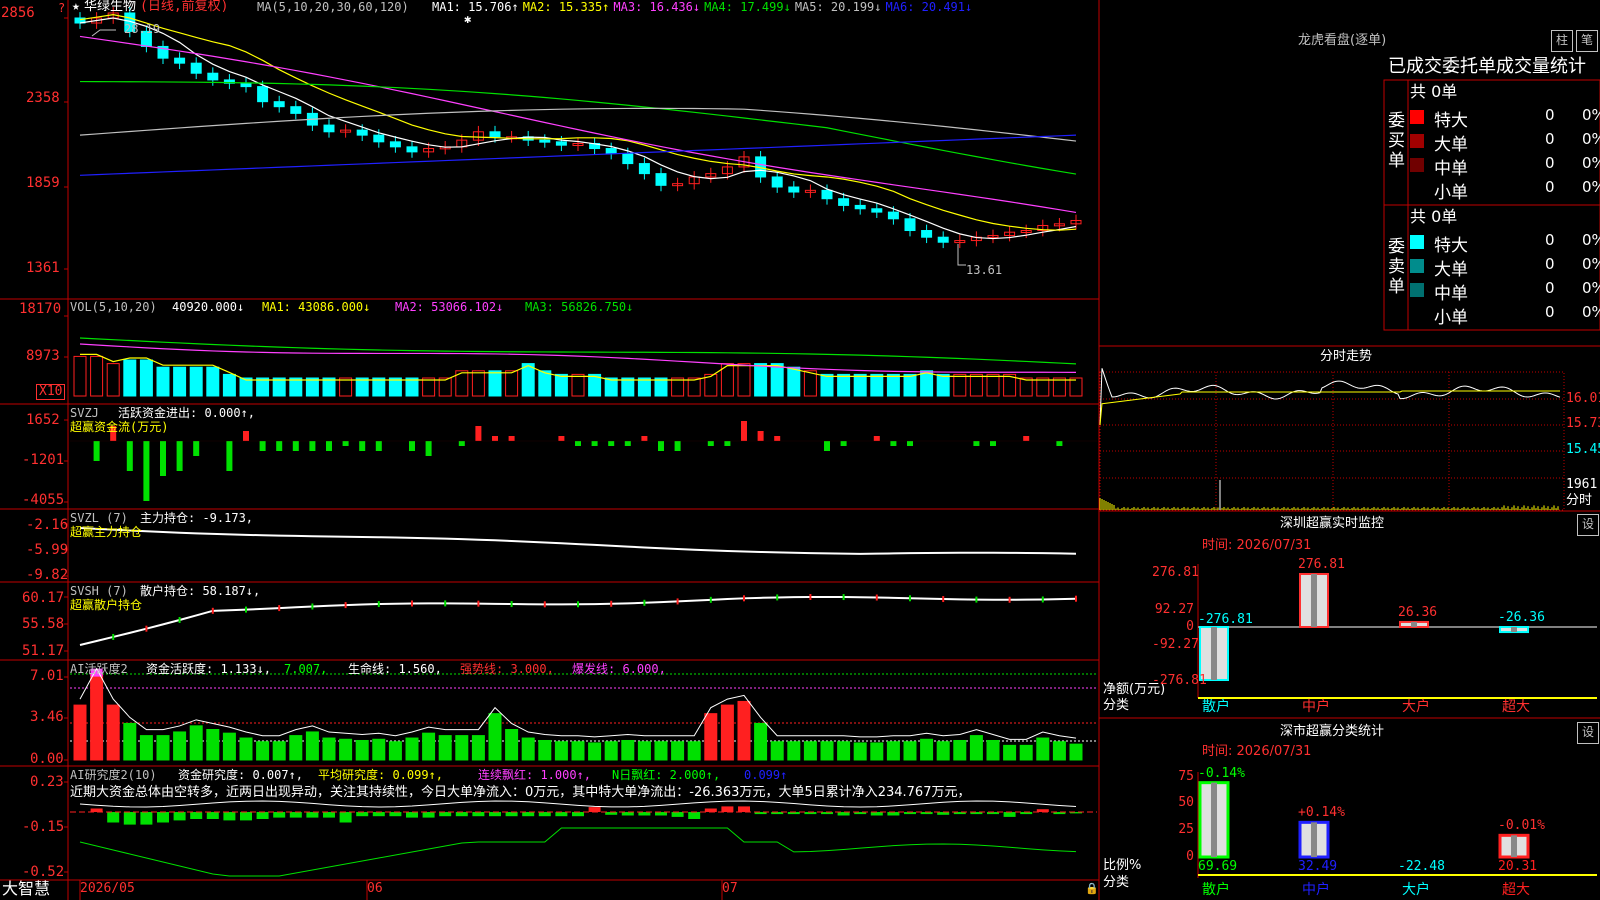 This screenshot has height=900, width=1600. I want to click on ai2-label: AI研究度2(10), so click(113, 775).